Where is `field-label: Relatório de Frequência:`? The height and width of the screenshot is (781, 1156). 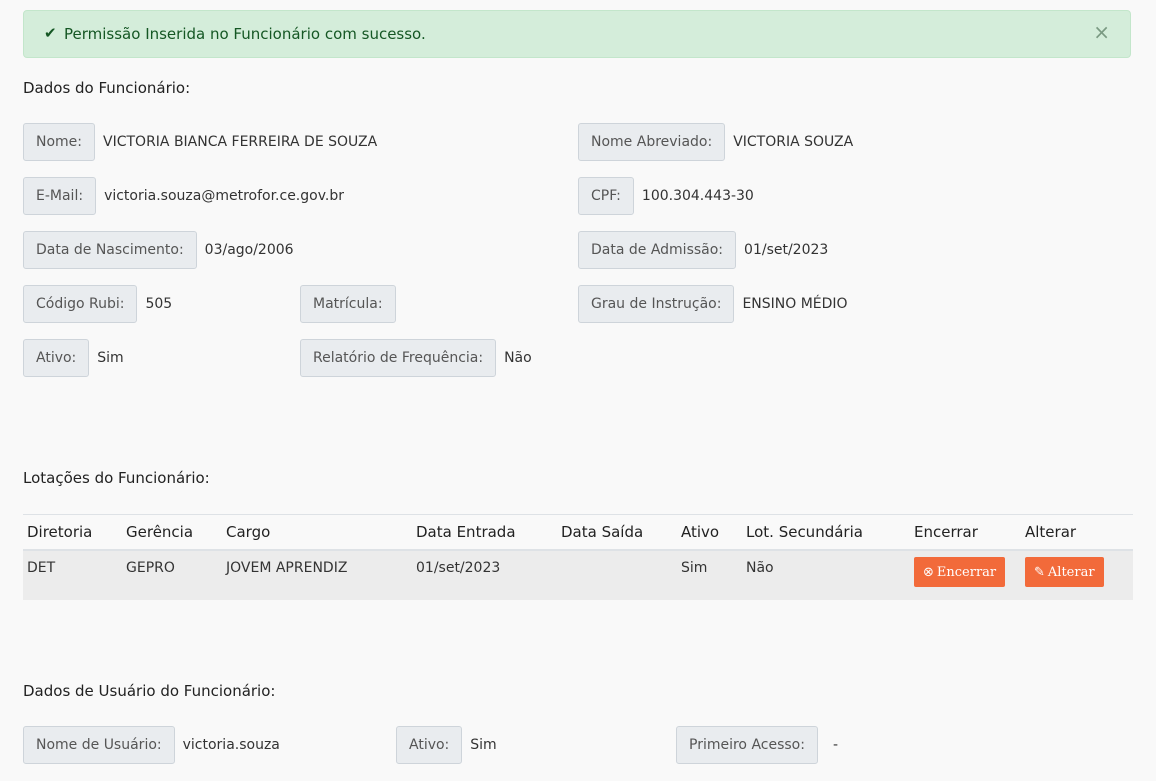 field-label: Relatório de Frequência: is located at coordinates (398, 358).